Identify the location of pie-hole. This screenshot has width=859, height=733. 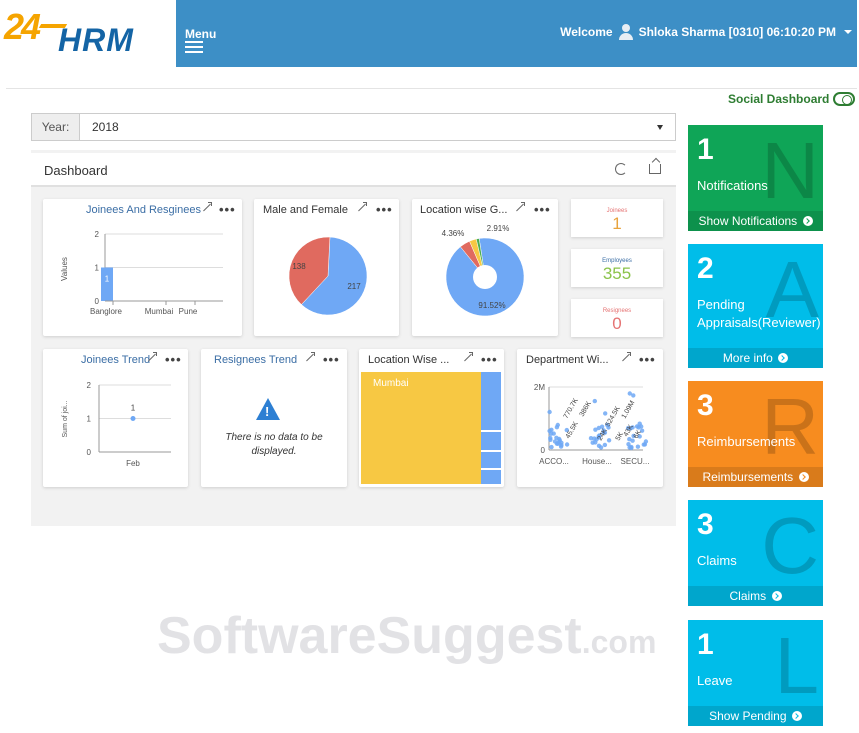
(485, 277).